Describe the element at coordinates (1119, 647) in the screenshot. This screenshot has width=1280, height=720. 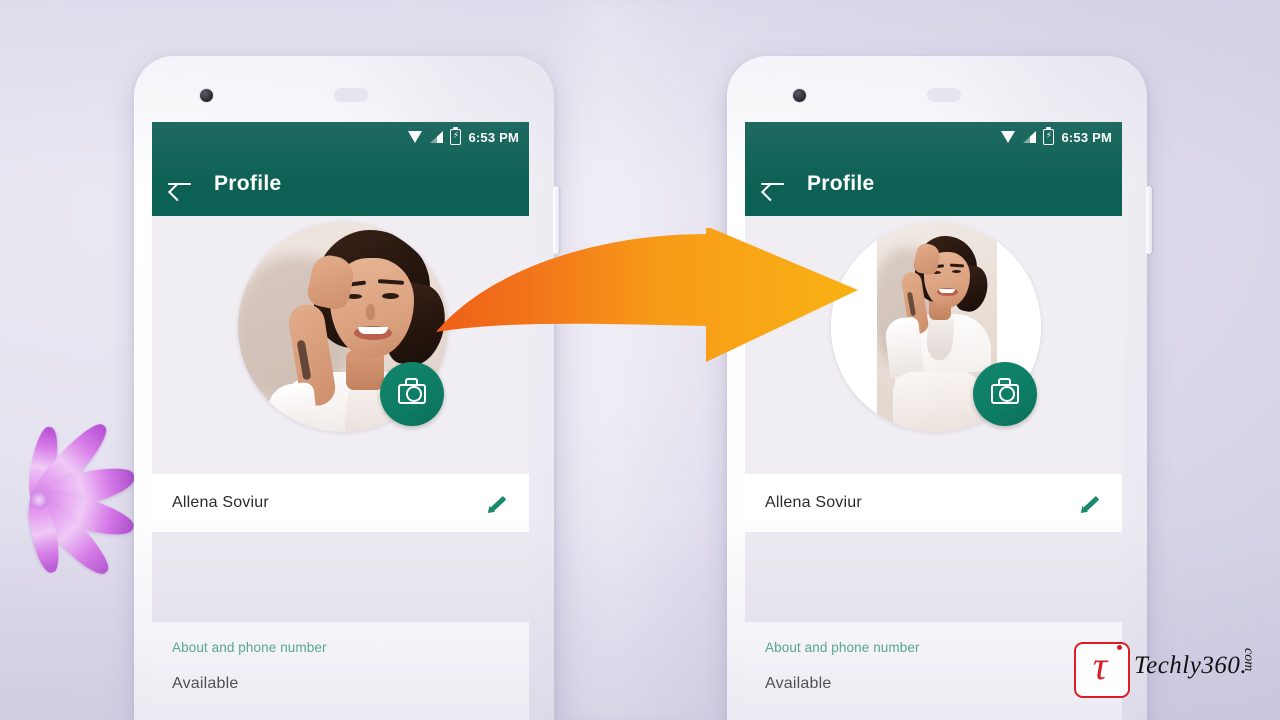
I see `logo-dot` at that location.